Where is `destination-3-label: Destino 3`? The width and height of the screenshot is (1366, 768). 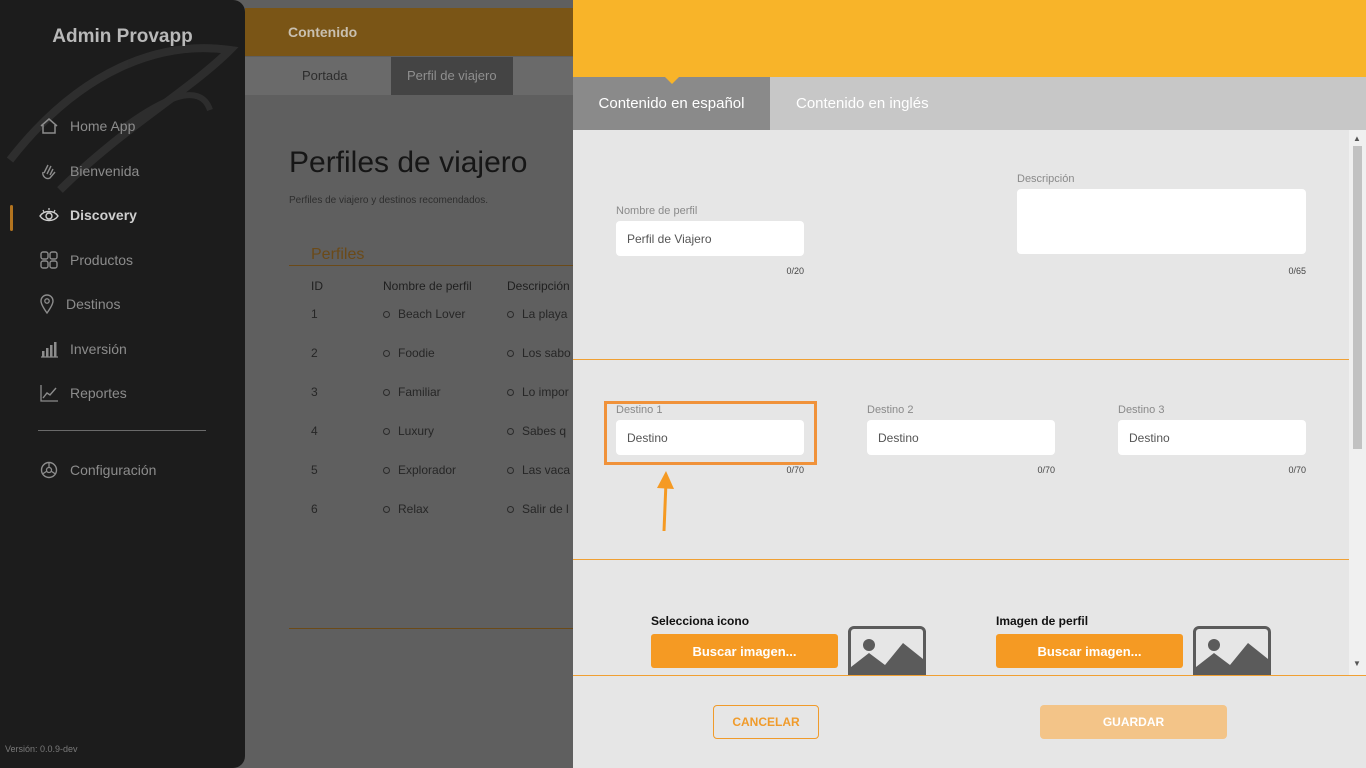
destination-3-label: Destino 3 is located at coordinates (1141, 410).